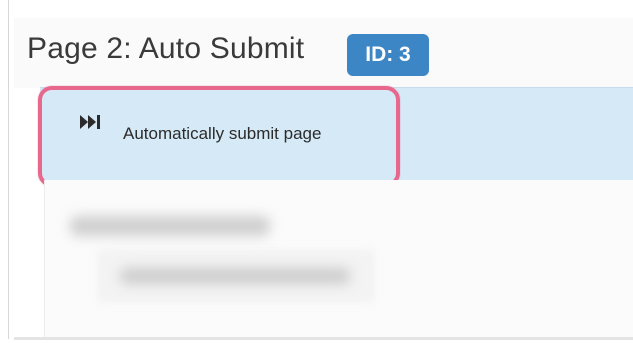  Describe the element at coordinates (170, 226) in the screenshot. I see `blurred-question-label` at that location.